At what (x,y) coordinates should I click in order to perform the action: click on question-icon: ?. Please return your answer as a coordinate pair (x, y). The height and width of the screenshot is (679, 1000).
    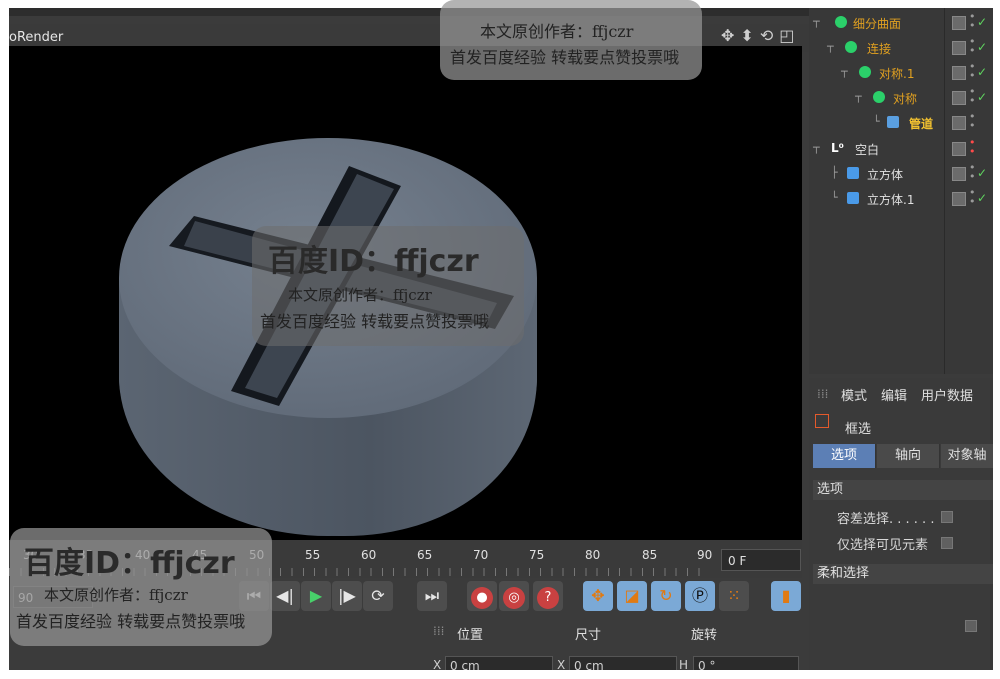
    Looking at the image, I should click on (548, 598).